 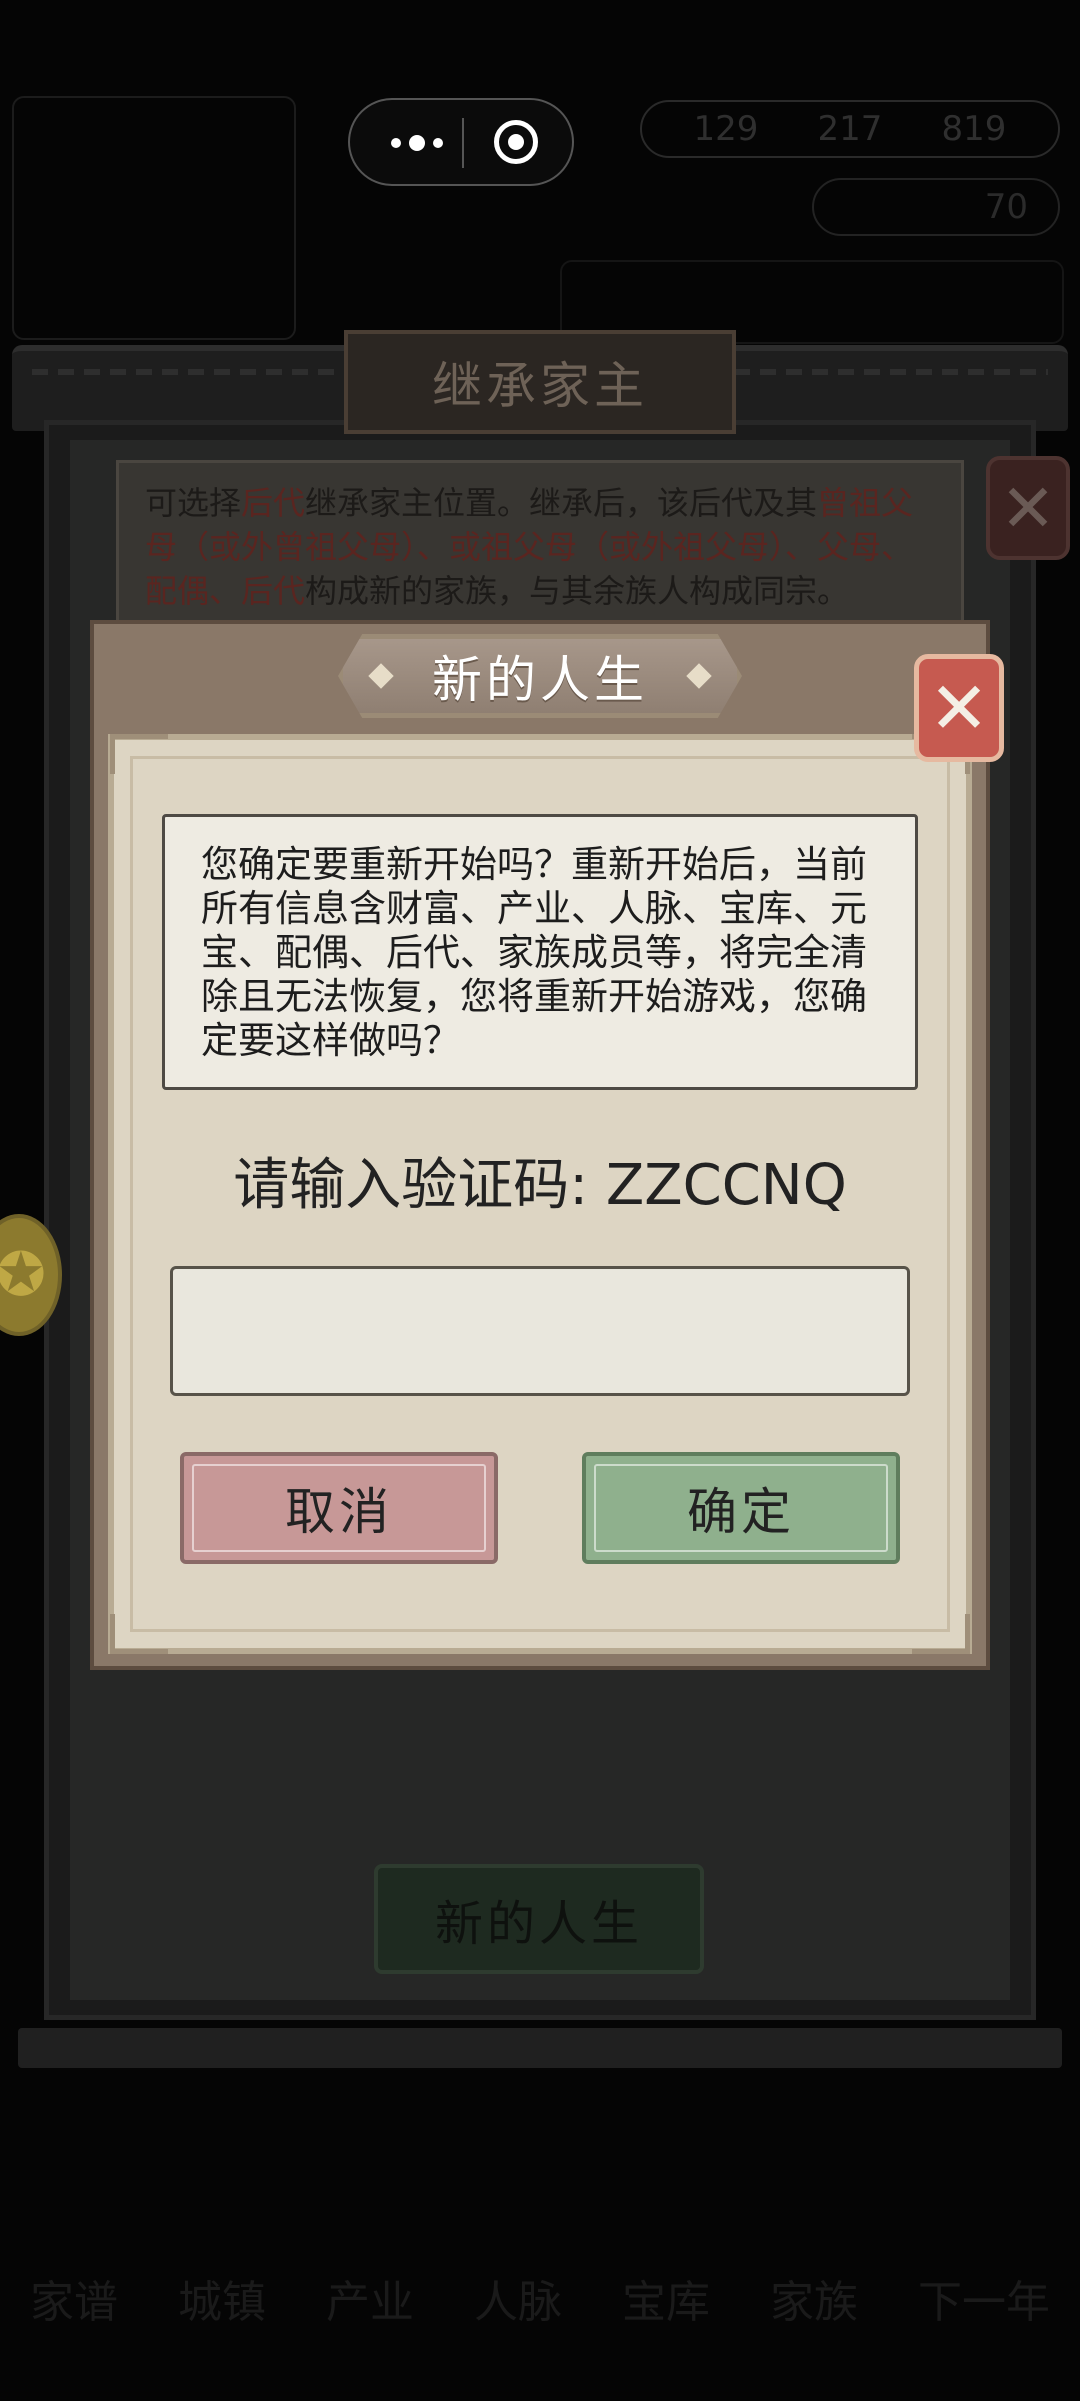 I want to click on panel-close-button: ✕, so click(x=1028, y=508).